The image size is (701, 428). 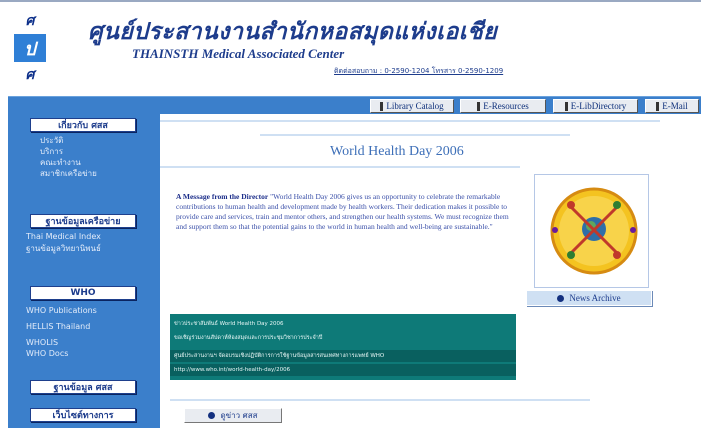 What do you see at coordinates (58, 326) in the screenshot?
I see `sidebar-link-hellis: HELLIS Thailand` at bounding box center [58, 326].